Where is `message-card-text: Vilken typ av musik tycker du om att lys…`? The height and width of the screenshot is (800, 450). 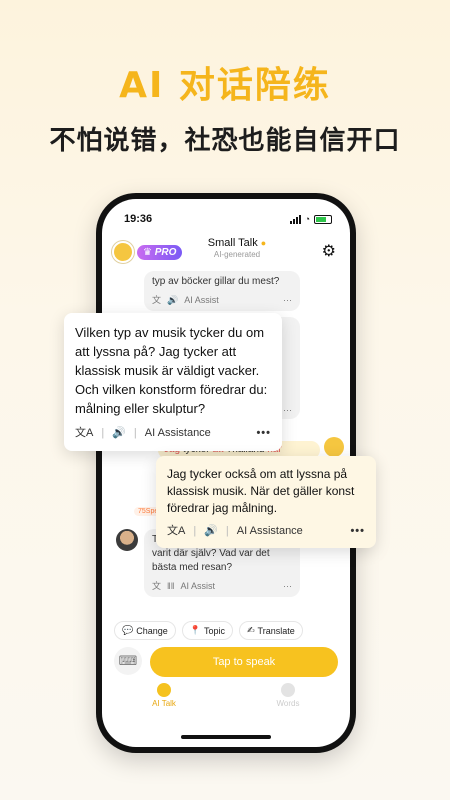
message-card-text: Vilken typ av musik tycker du om att lys… is located at coordinates (171, 370).